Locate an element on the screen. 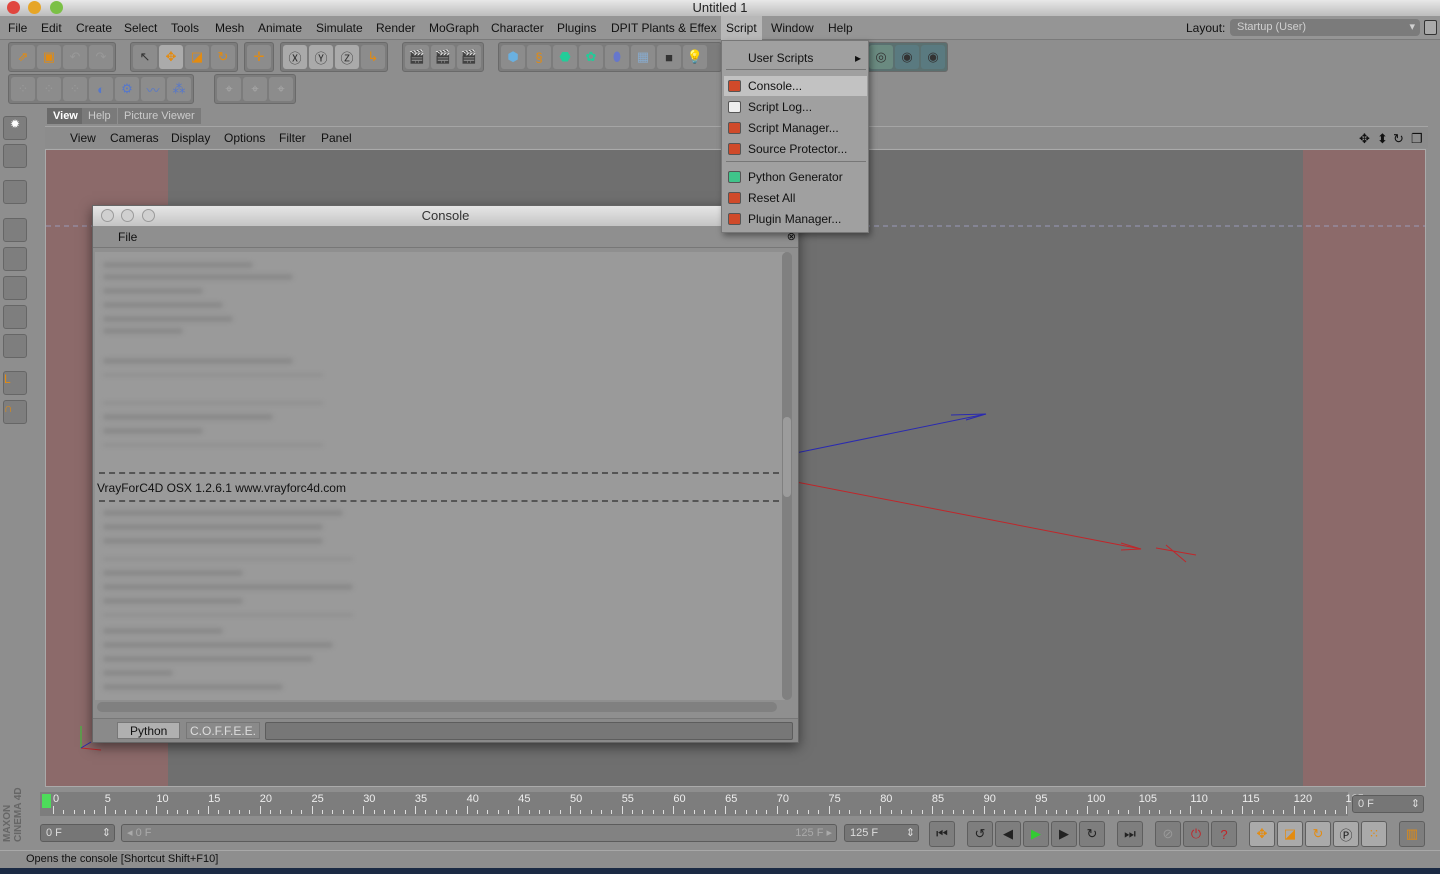 This screenshot has width=1440, height=874. layout-select: Startup (User) ▾ is located at coordinates (1325, 27).